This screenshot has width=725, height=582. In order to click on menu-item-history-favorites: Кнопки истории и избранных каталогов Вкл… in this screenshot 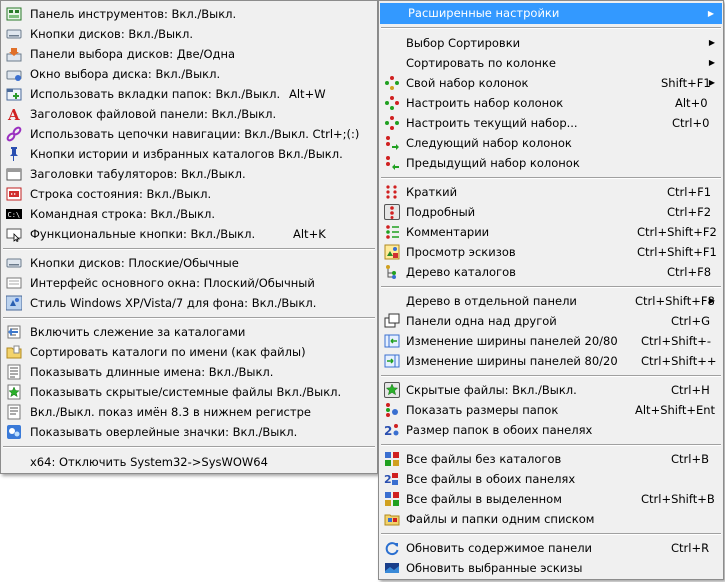, I will do `click(189, 154)`.